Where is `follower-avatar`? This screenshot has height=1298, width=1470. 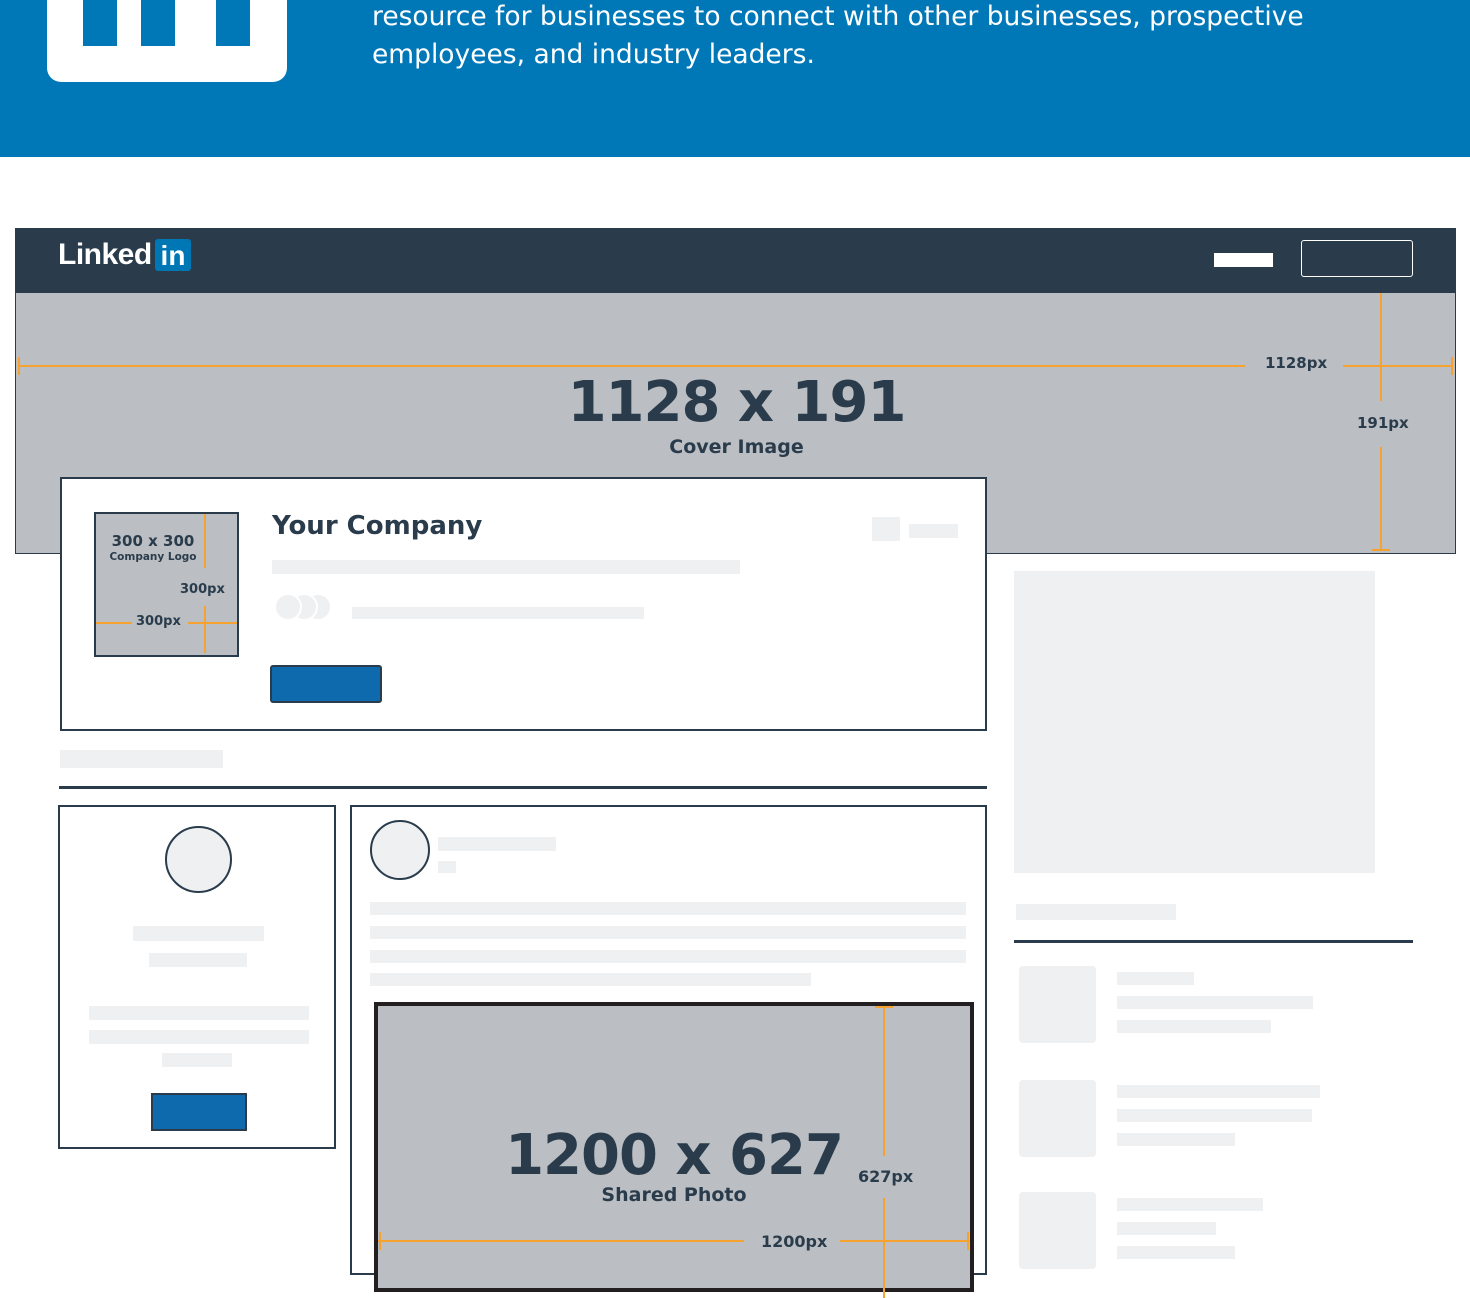 follower-avatar is located at coordinates (288, 607).